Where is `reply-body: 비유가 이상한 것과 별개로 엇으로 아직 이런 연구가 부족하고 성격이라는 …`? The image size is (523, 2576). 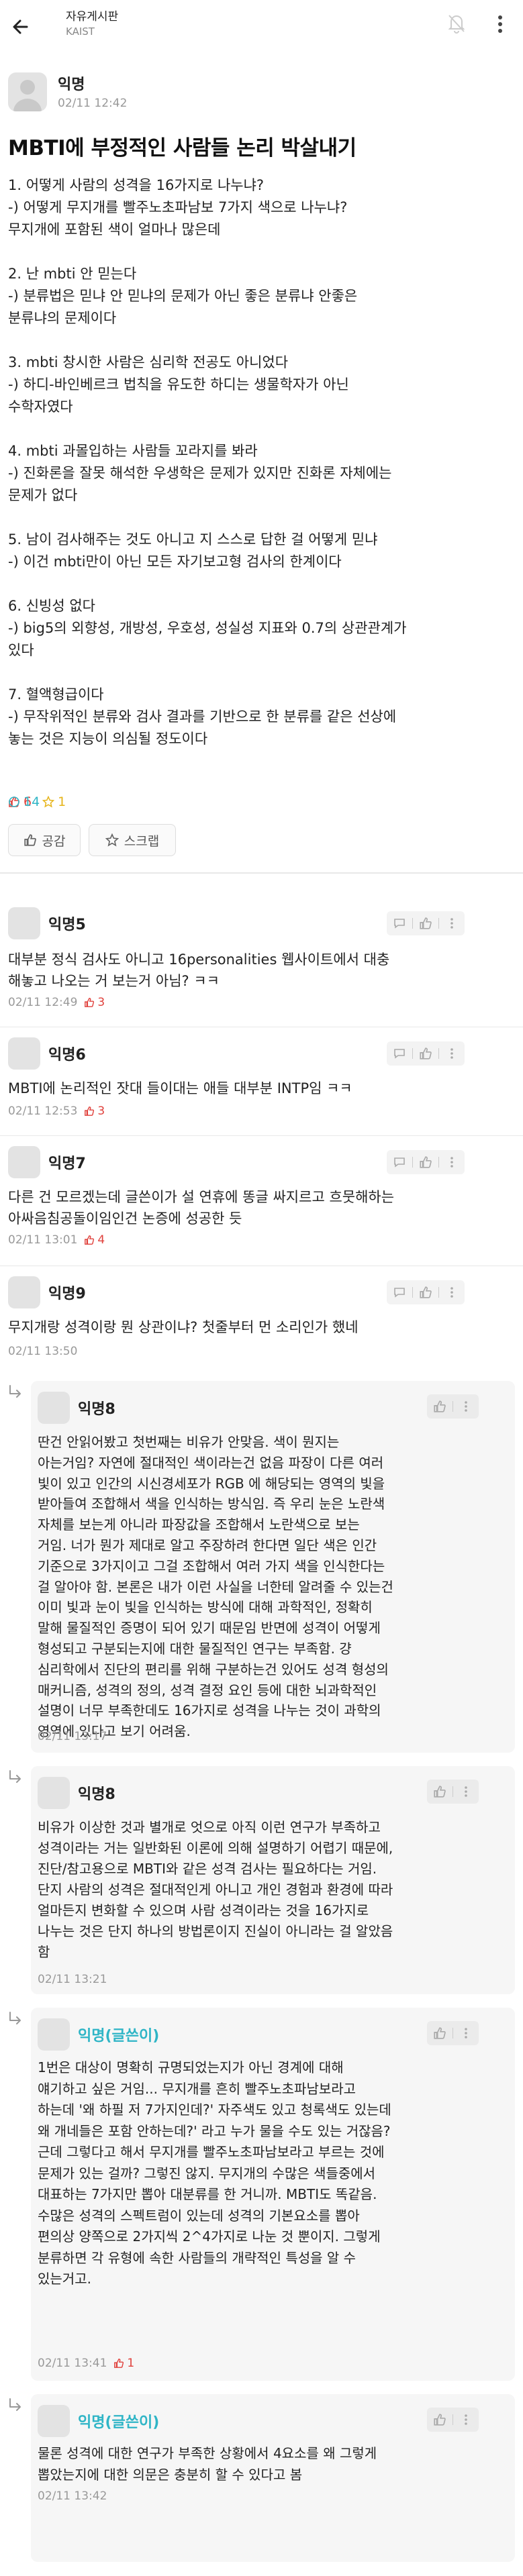 reply-body: 비유가 이상한 것과 별개로 엇으로 아직 이런 연구가 부족하고 성격이라는 … is located at coordinates (216, 1889).